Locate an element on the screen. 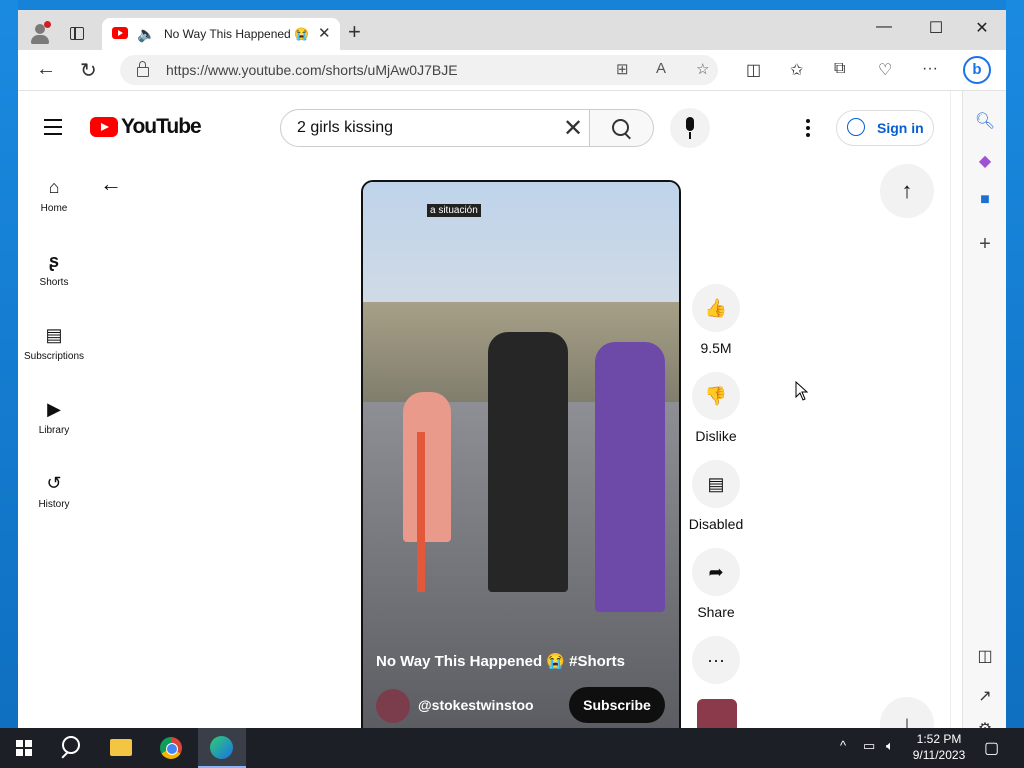  settings-more-icon: ··· is located at coordinates (930, 69).